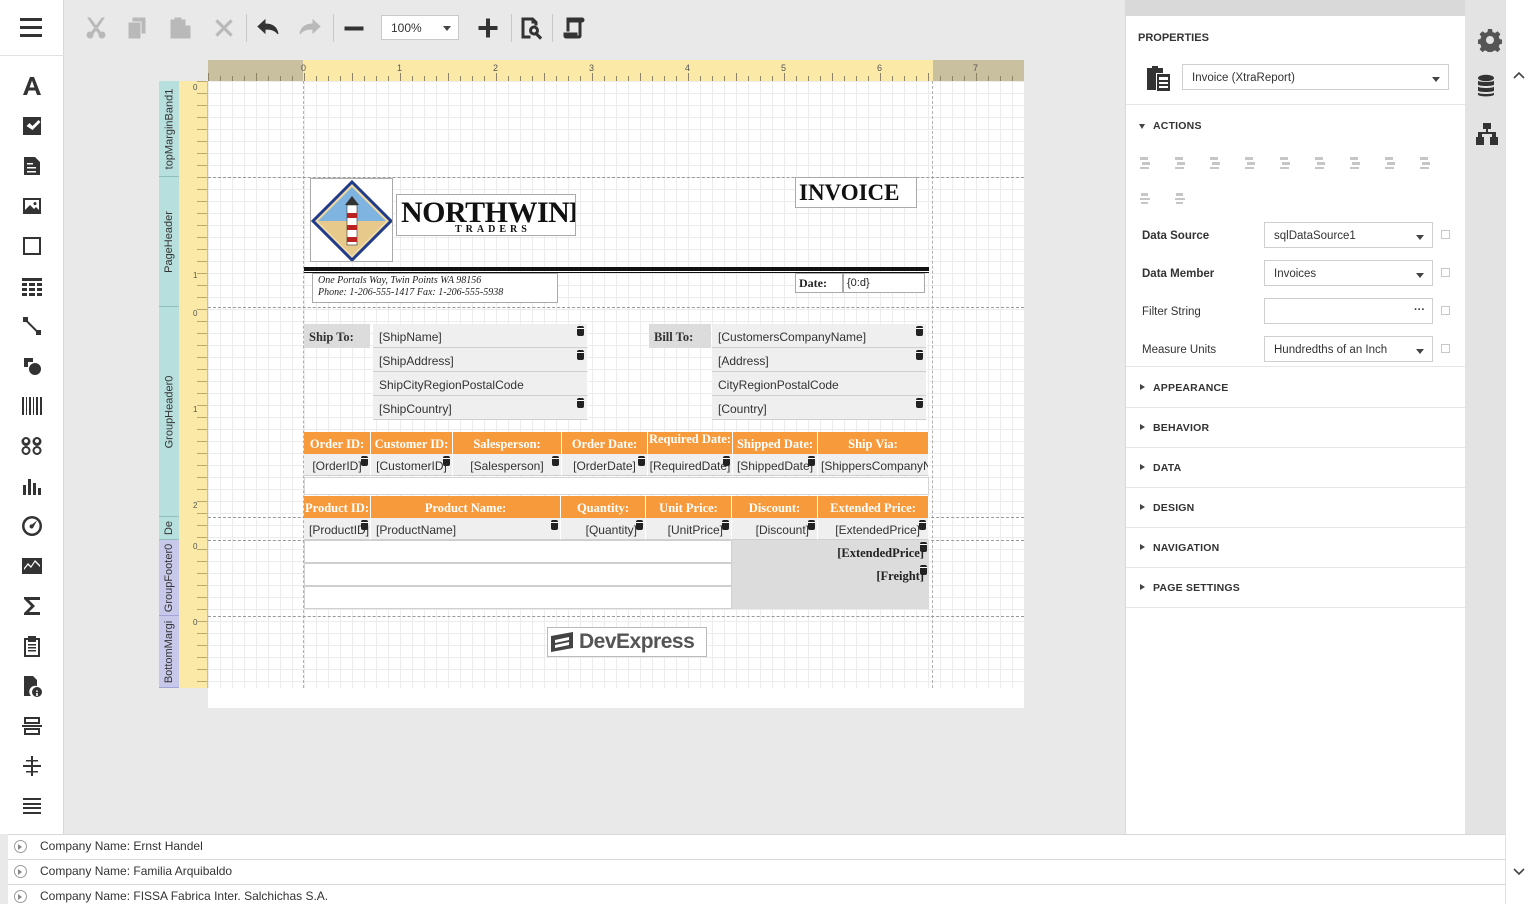  What do you see at coordinates (169, 652) in the screenshot?
I see `band-label-bottom-margin: BottomMargi` at bounding box center [169, 652].